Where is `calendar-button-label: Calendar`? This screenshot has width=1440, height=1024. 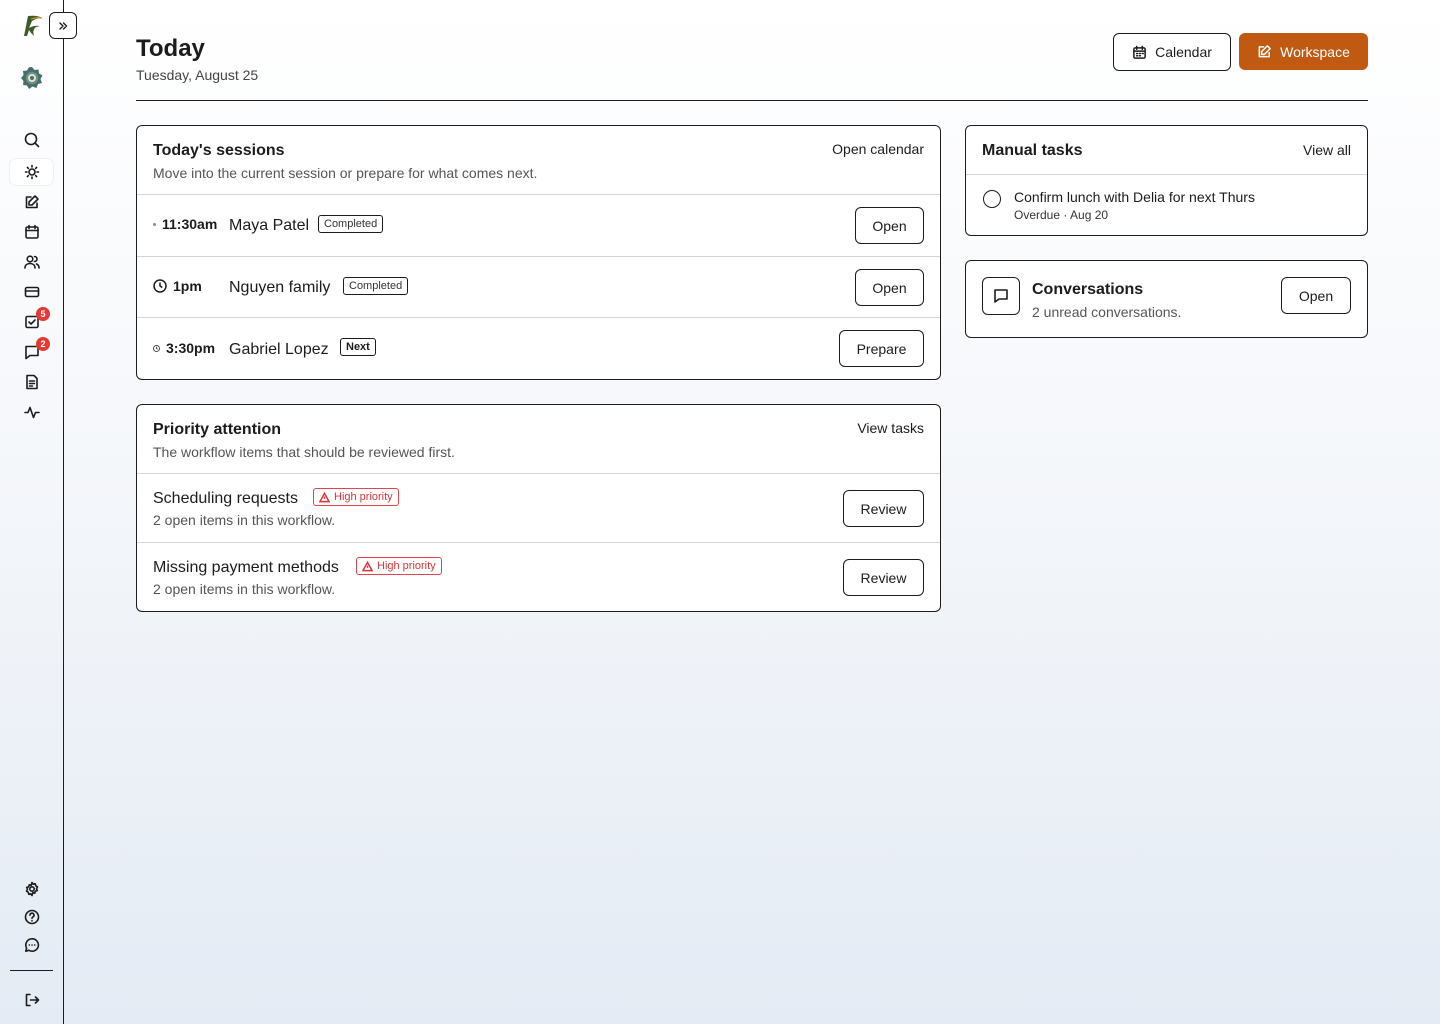 calendar-button-label: Calendar is located at coordinates (1183, 52).